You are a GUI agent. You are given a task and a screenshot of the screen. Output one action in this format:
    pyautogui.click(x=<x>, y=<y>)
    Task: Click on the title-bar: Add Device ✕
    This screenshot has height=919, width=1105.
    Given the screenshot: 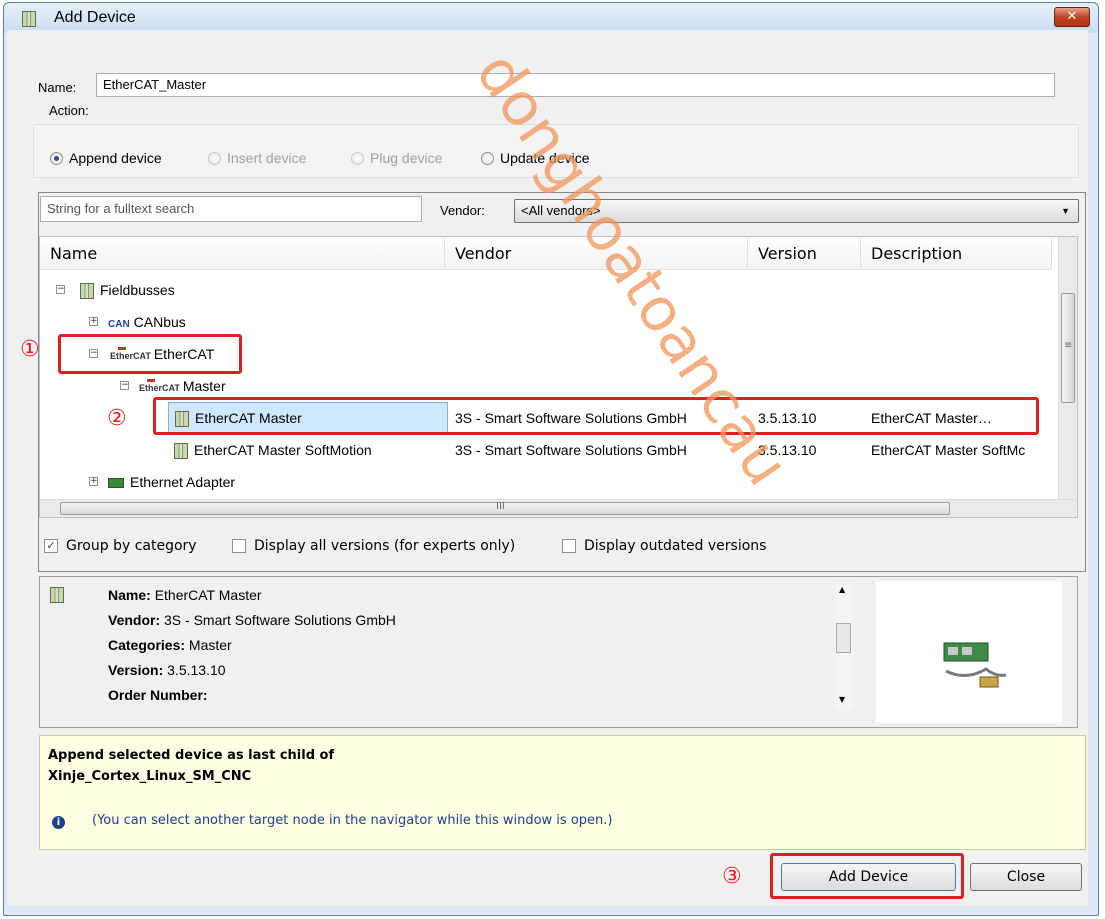 What is the action you would take?
    pyautogui.click(x=551, y=18)
    